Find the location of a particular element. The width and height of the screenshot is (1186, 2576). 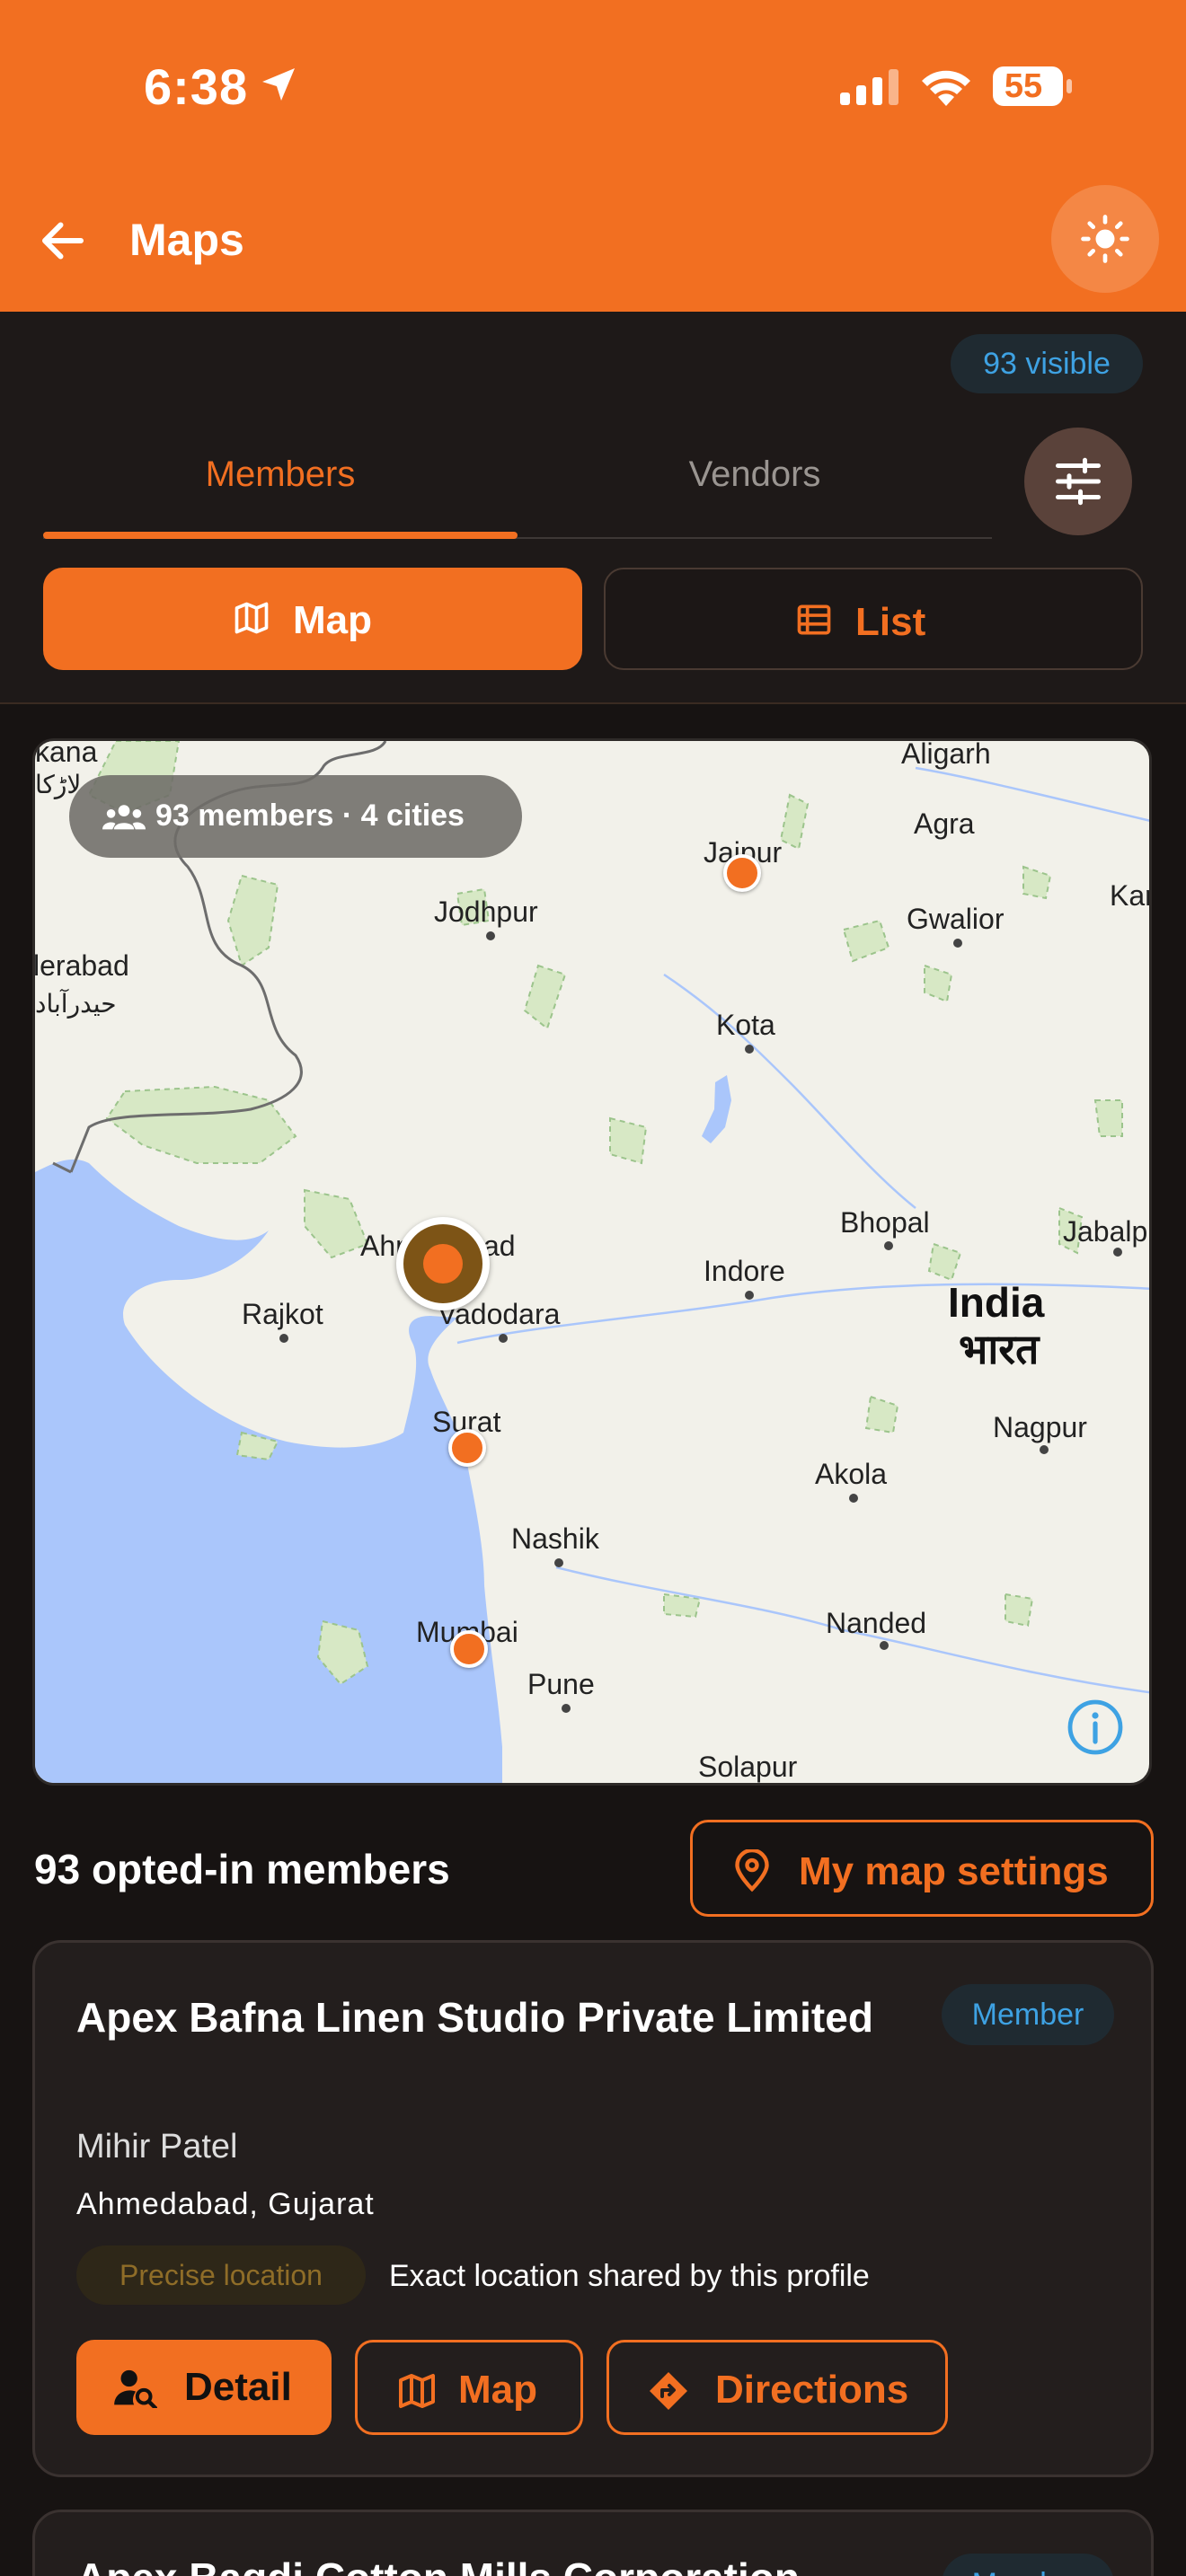

theme-toggle-button is located at coordinates (1105, 239).